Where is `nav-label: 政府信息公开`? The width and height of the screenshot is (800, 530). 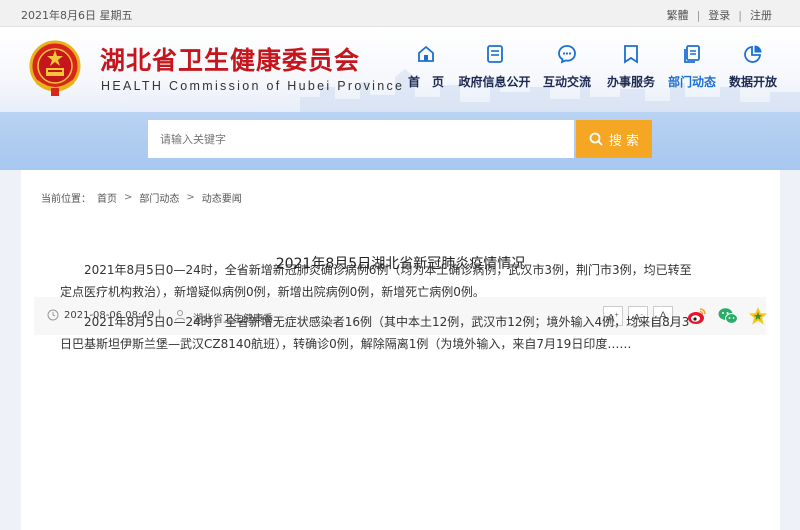
nav-label: 政府信息公开 is located at coordinates (494, 82).